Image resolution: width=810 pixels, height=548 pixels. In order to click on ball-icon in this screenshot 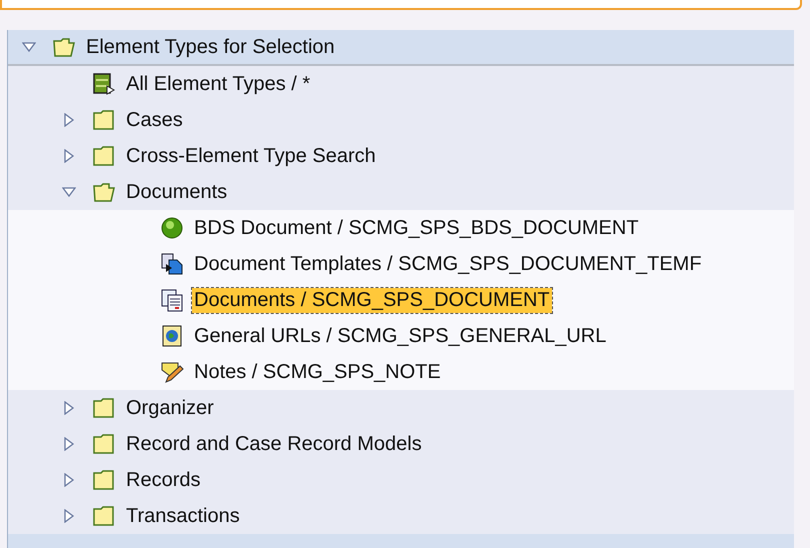, I will do `click(172, 228)`.